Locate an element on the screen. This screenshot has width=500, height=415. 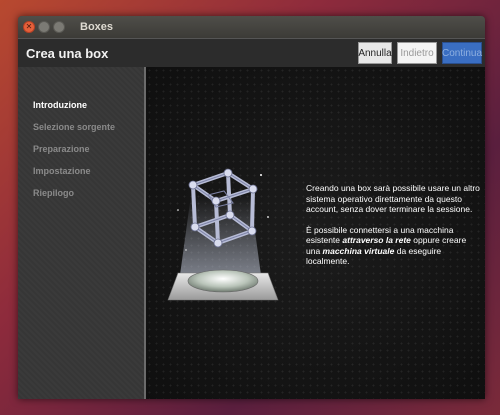
virtual-machine-emphasis: macchina virtuale is located at coordinates (358, 250).